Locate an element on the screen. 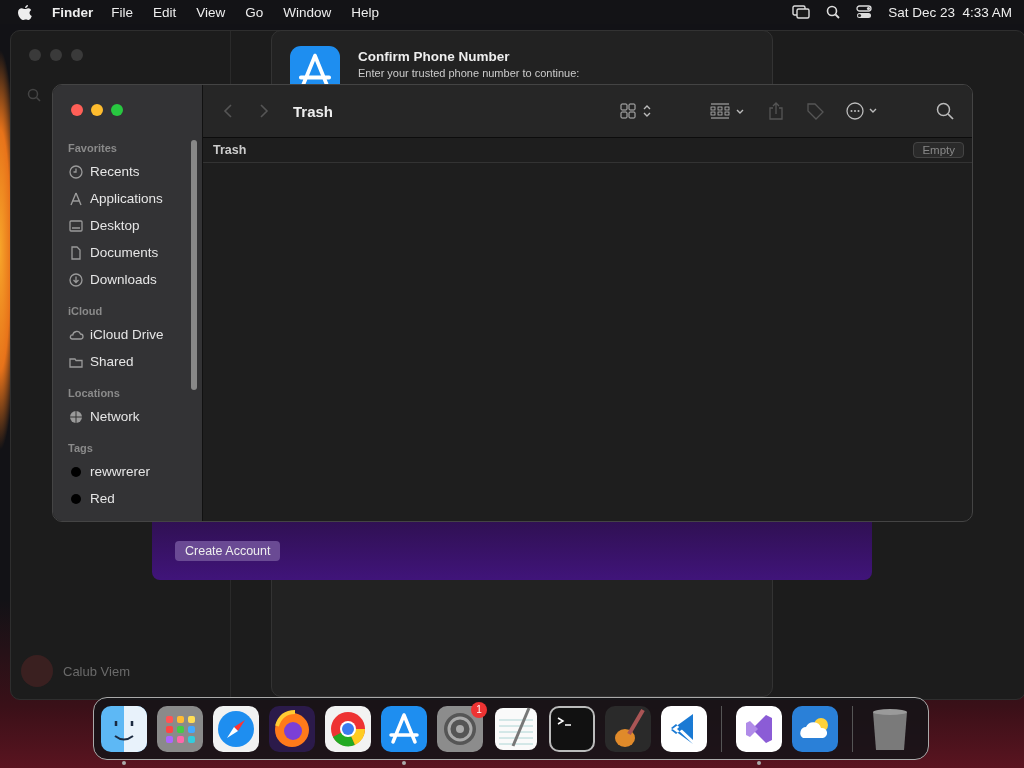  menu-item: View is located at coordinates (211, 12).